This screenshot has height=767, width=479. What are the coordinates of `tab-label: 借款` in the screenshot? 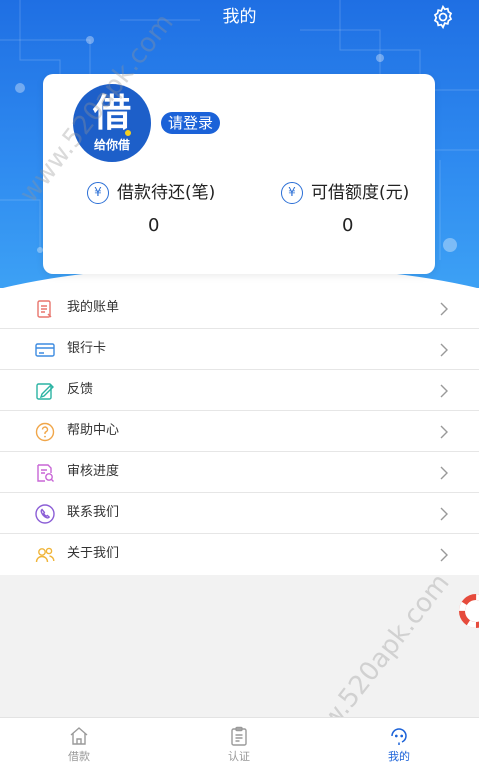 It's located at (79, 756).